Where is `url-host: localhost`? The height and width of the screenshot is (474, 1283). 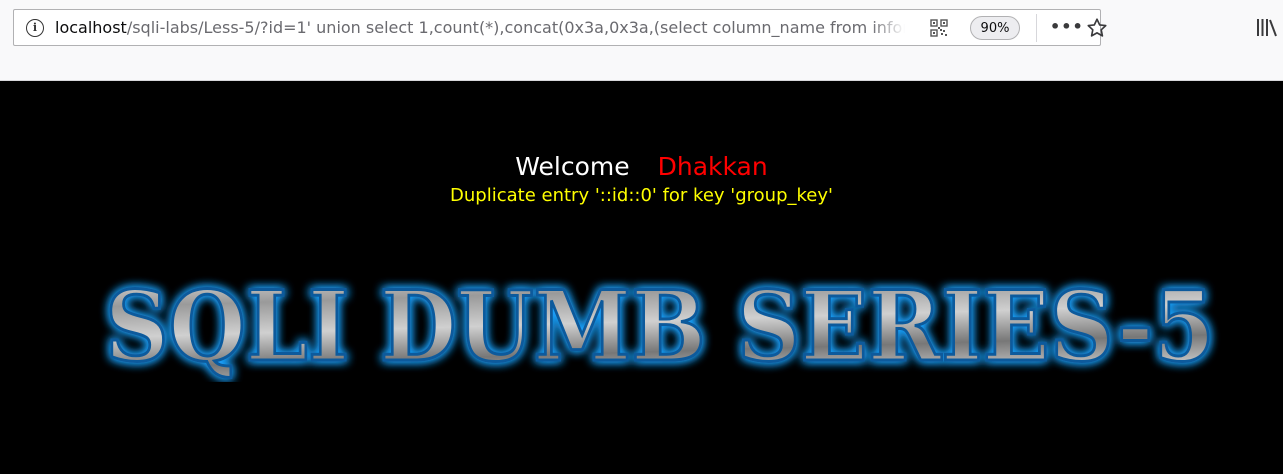 url-host: localhost is located at coordinates (91, 27).